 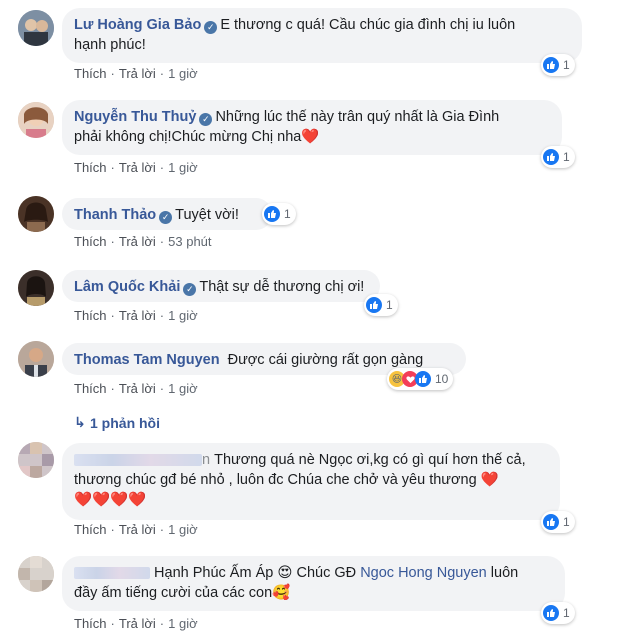 I want to click on timestamp: 53 phút, so click(x=189, y=241).